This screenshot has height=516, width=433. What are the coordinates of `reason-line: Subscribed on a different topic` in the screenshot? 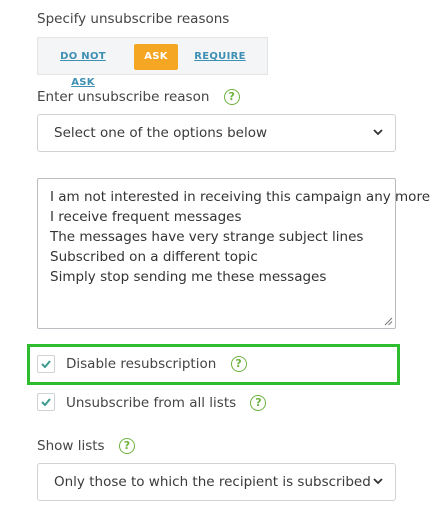 It's located at (154, 257).